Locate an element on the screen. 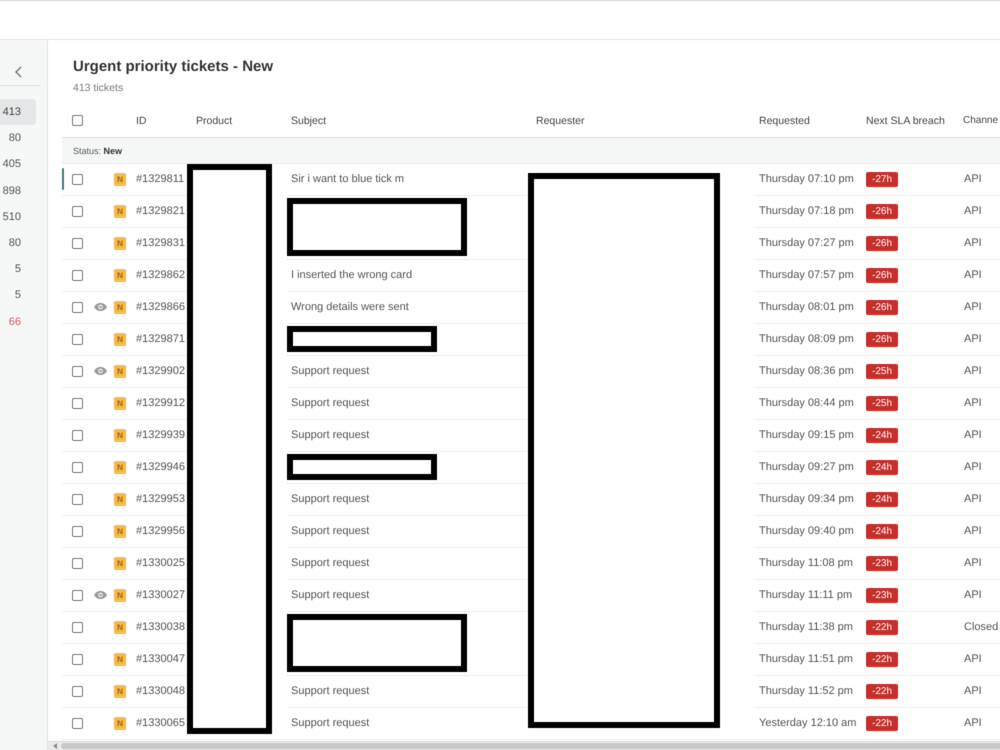  requested-time: Yesterday 12:10 am is located at coordinates (807, 723).